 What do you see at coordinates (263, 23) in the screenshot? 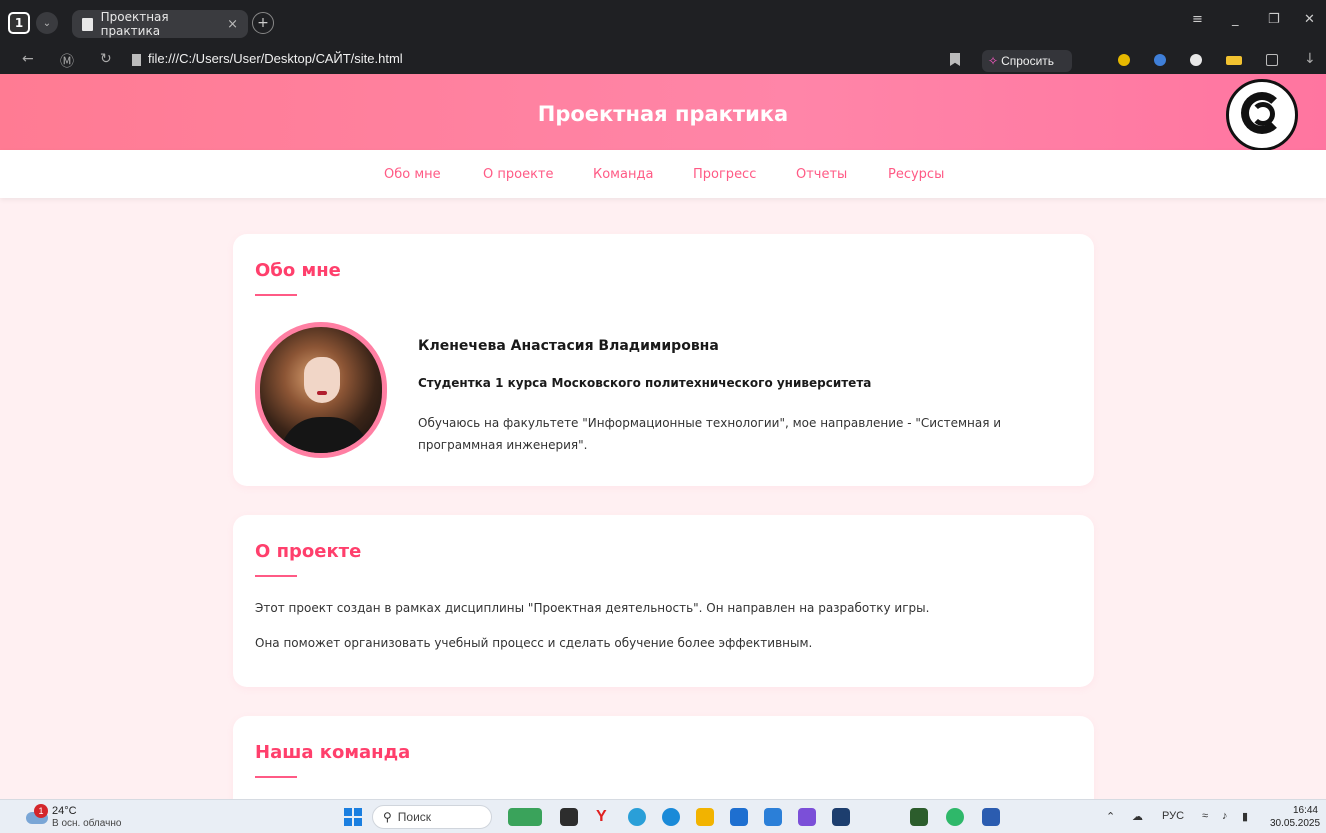
I see `new-tab-icon: +` at bounding box center [263, 23].